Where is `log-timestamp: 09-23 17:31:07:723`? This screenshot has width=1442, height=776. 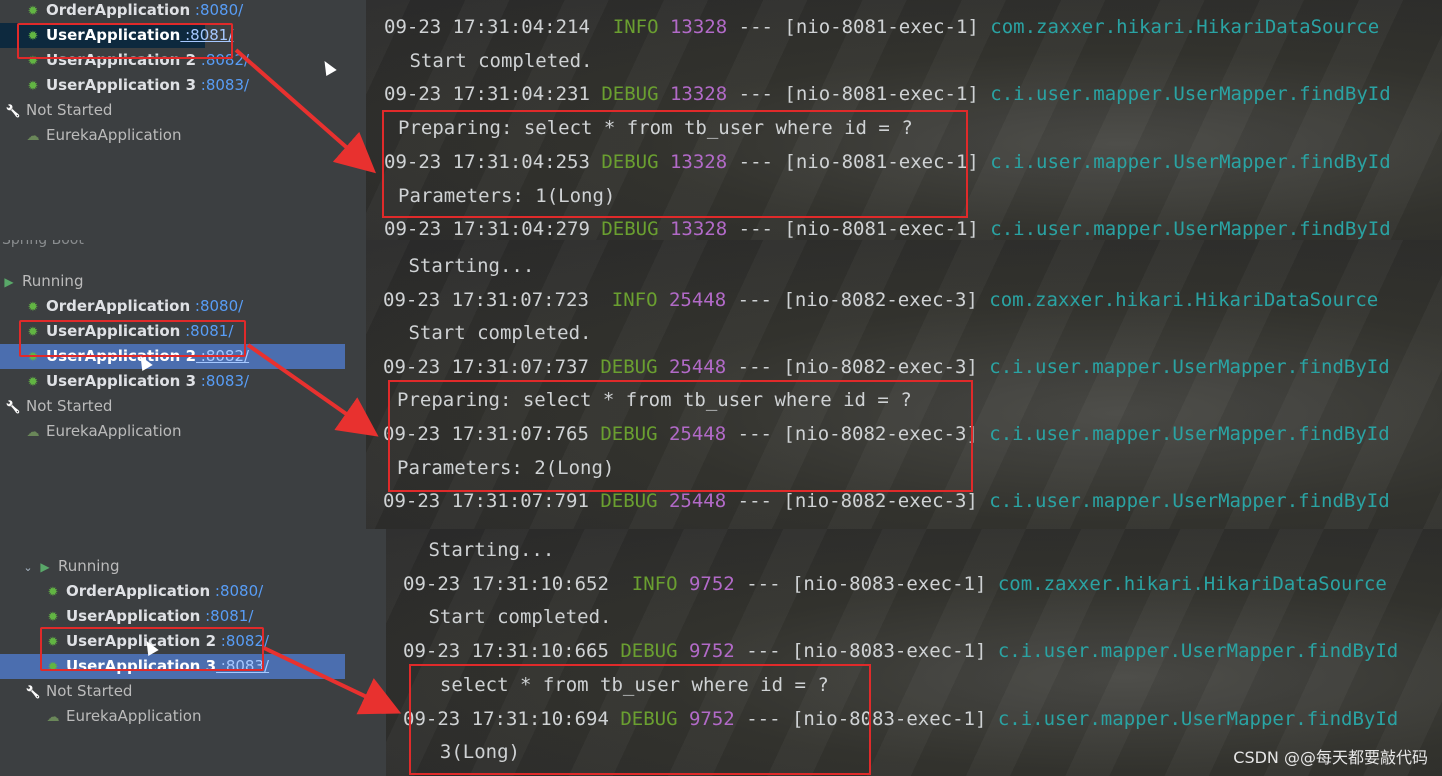 log-timestamp: 09-23 17:31:07:723 is located at coordinates (486, 299).